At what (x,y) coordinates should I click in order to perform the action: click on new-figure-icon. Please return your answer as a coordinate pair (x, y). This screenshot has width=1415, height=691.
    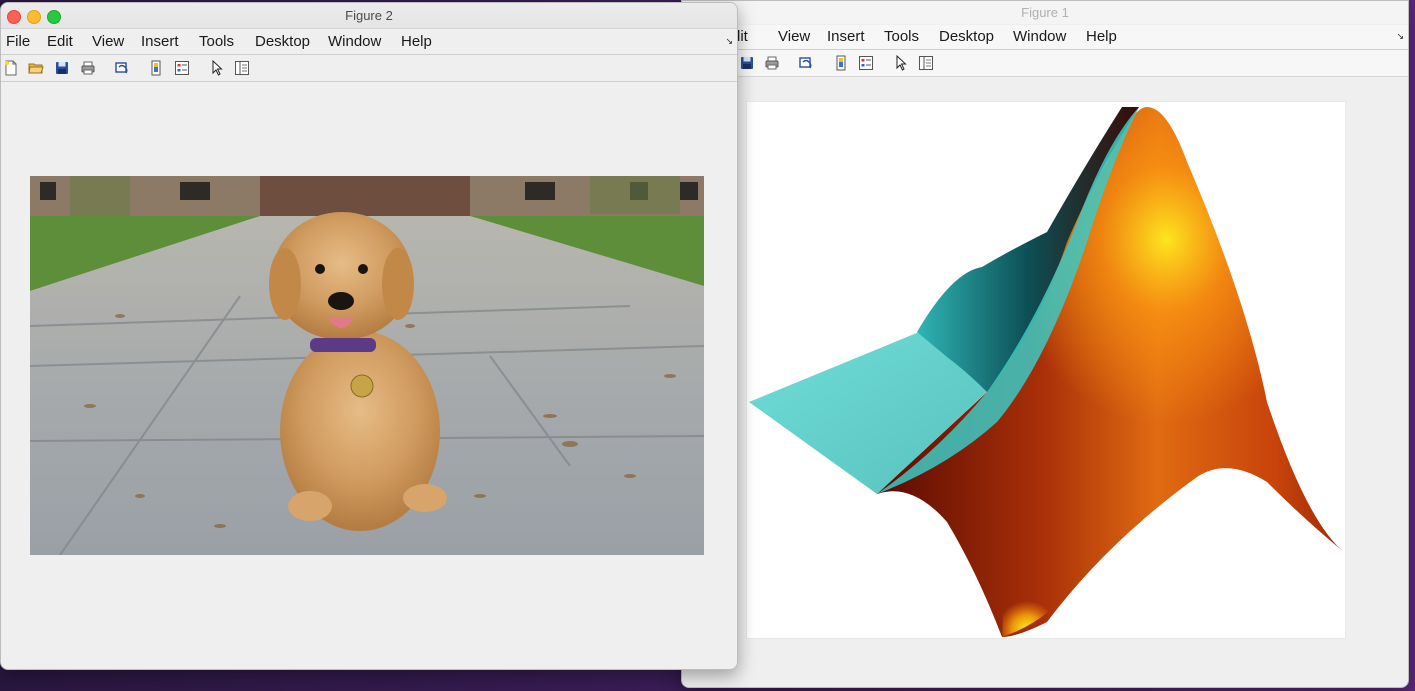
    Looking at the image, I should click on (11, 68).